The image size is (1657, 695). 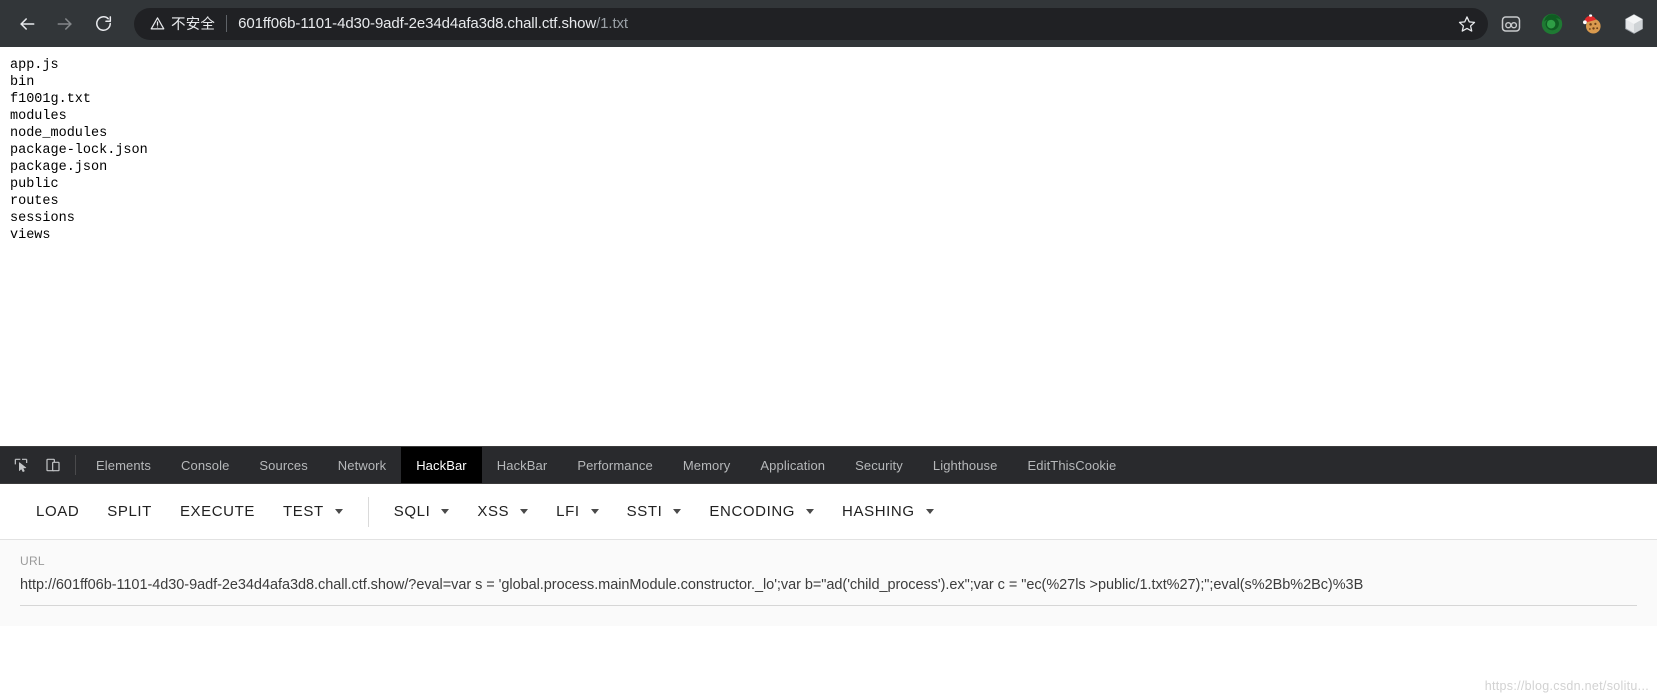 I want to click on extension-icons, so click(x=1572, y=24).